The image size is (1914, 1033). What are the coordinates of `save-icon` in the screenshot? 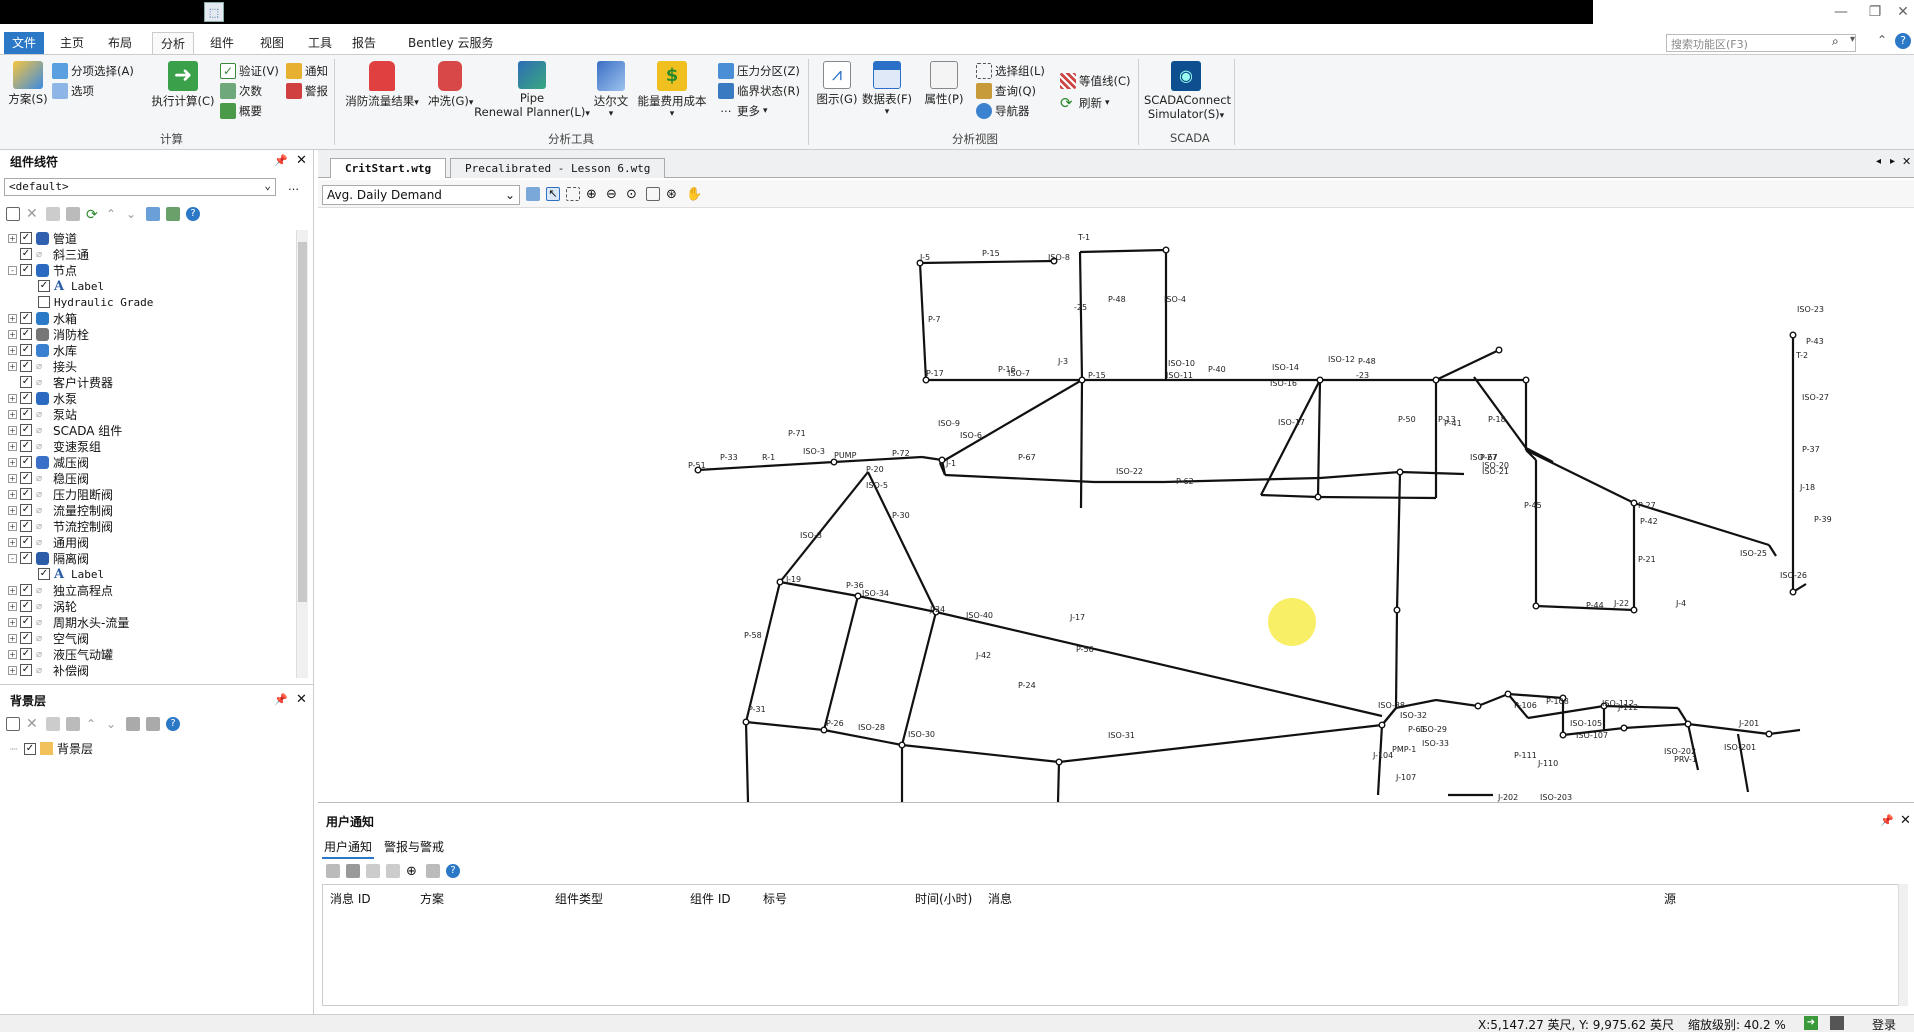 It's located at (353, 871).